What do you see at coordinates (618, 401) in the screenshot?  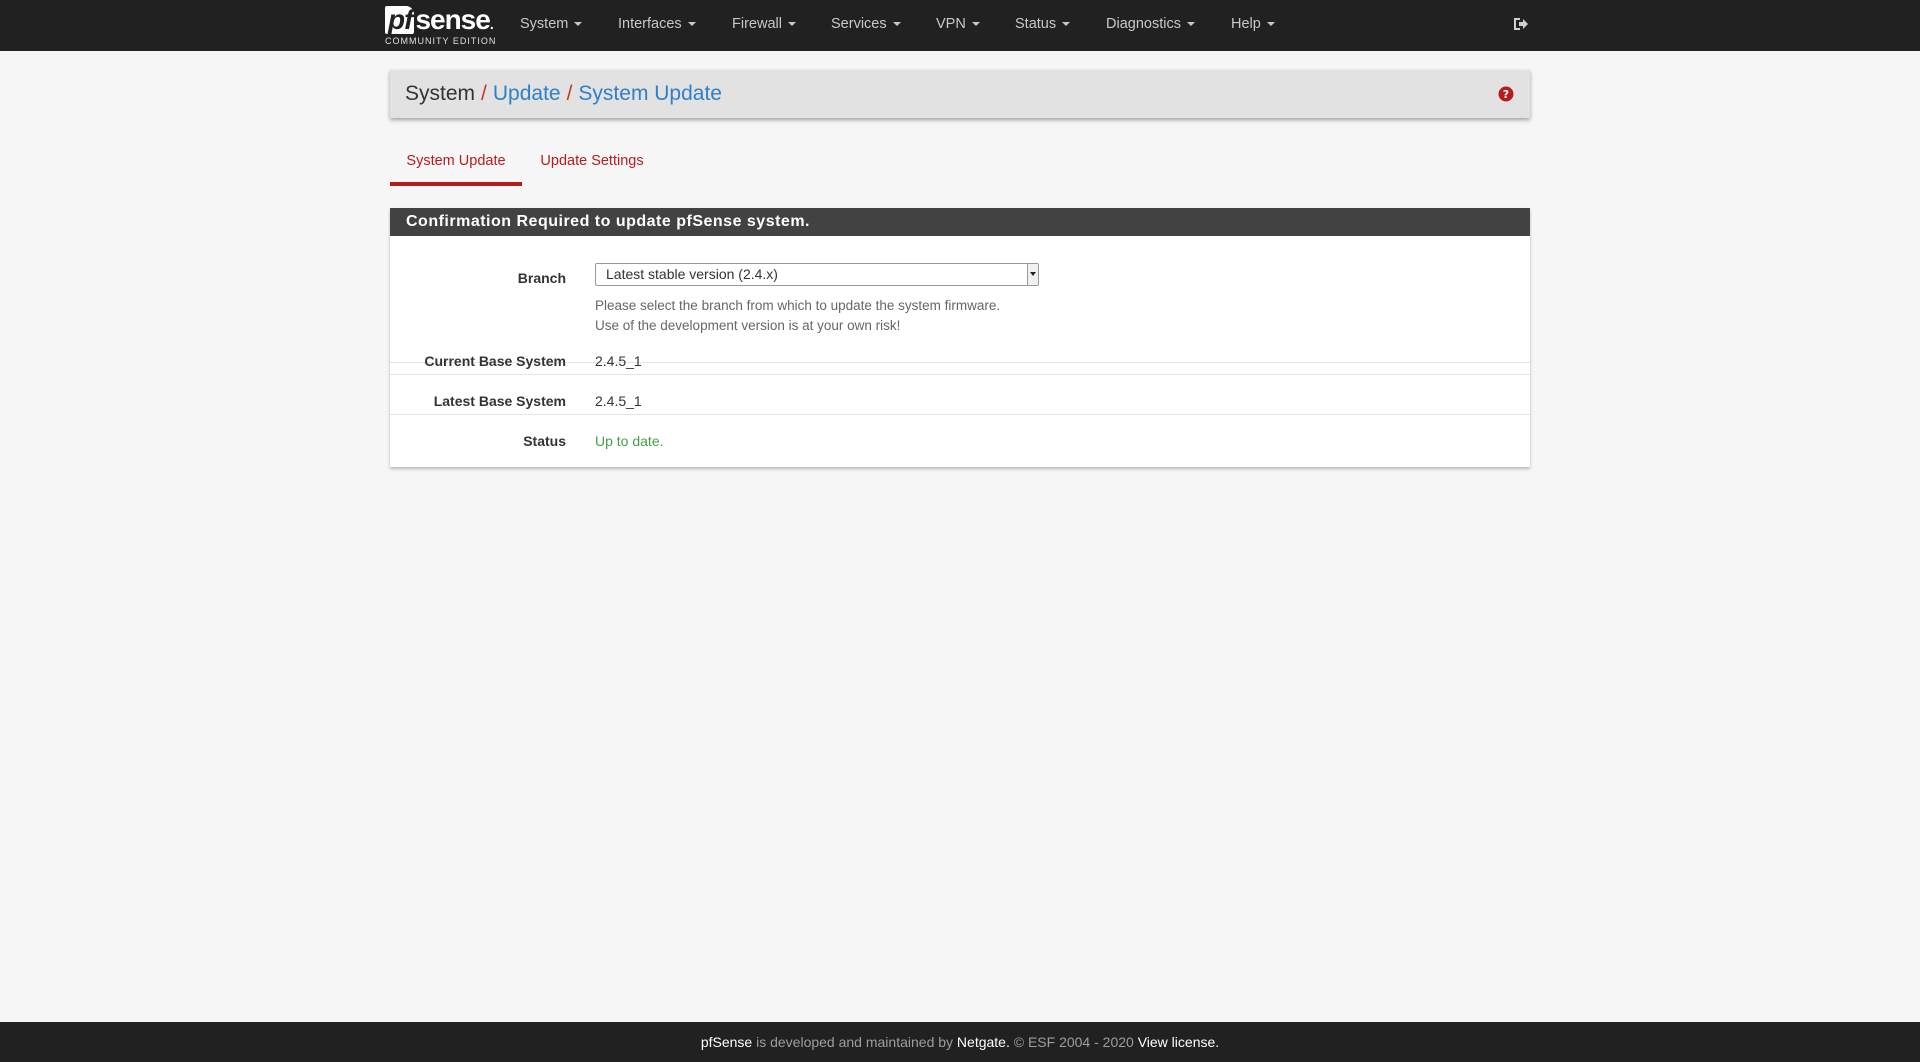 I see `latest-base-system-value: 2.4.5_1` at bounding box center [618, 401].